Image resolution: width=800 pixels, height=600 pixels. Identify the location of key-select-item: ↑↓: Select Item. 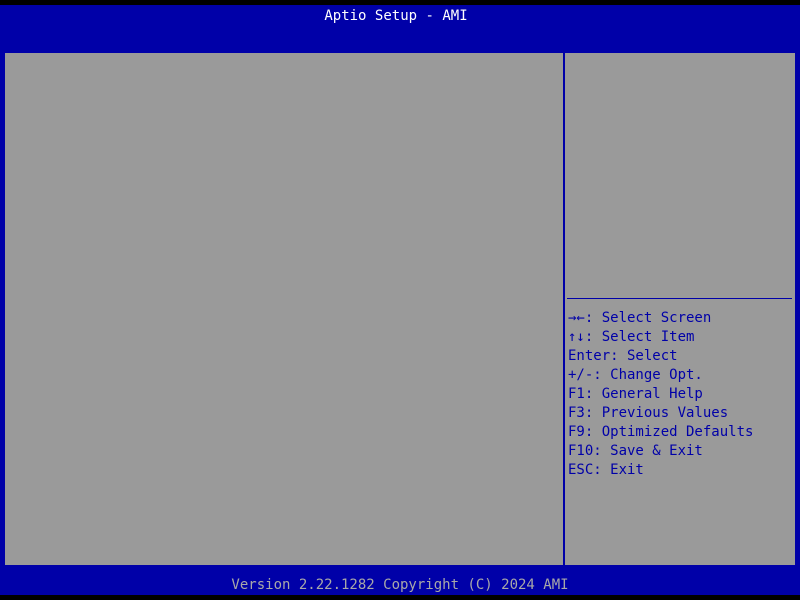
(631, 337).